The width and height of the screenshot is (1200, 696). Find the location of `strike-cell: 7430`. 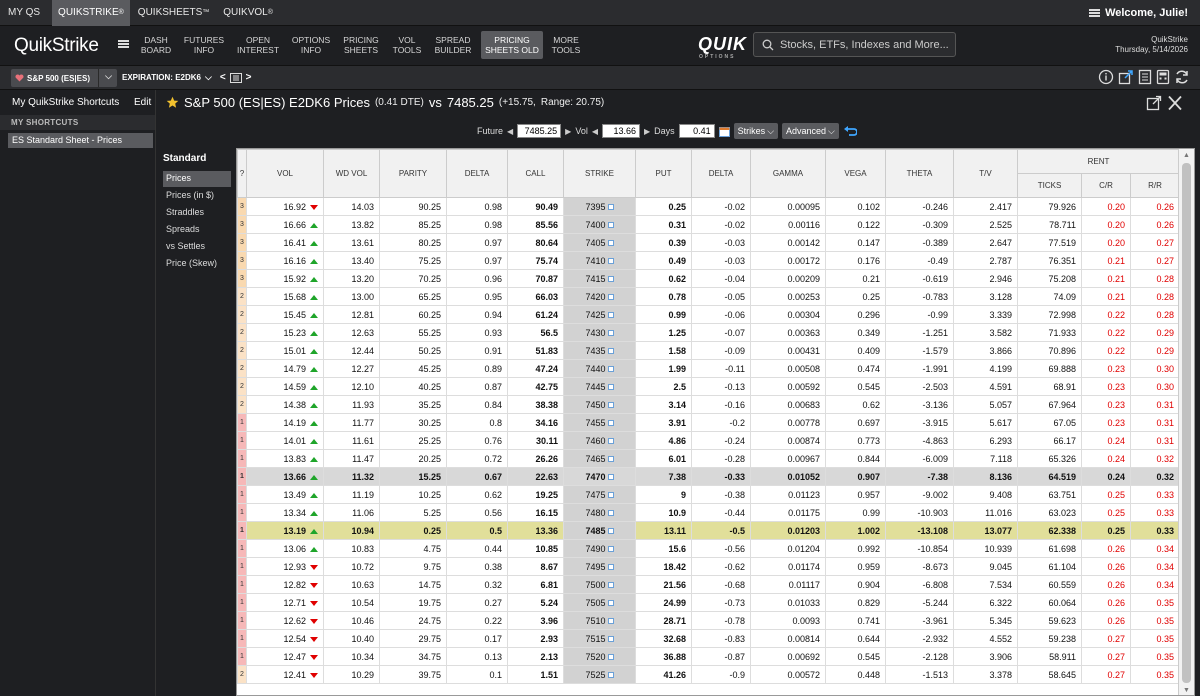

strike-cell: 7430 is located at coordinates (599, 332).